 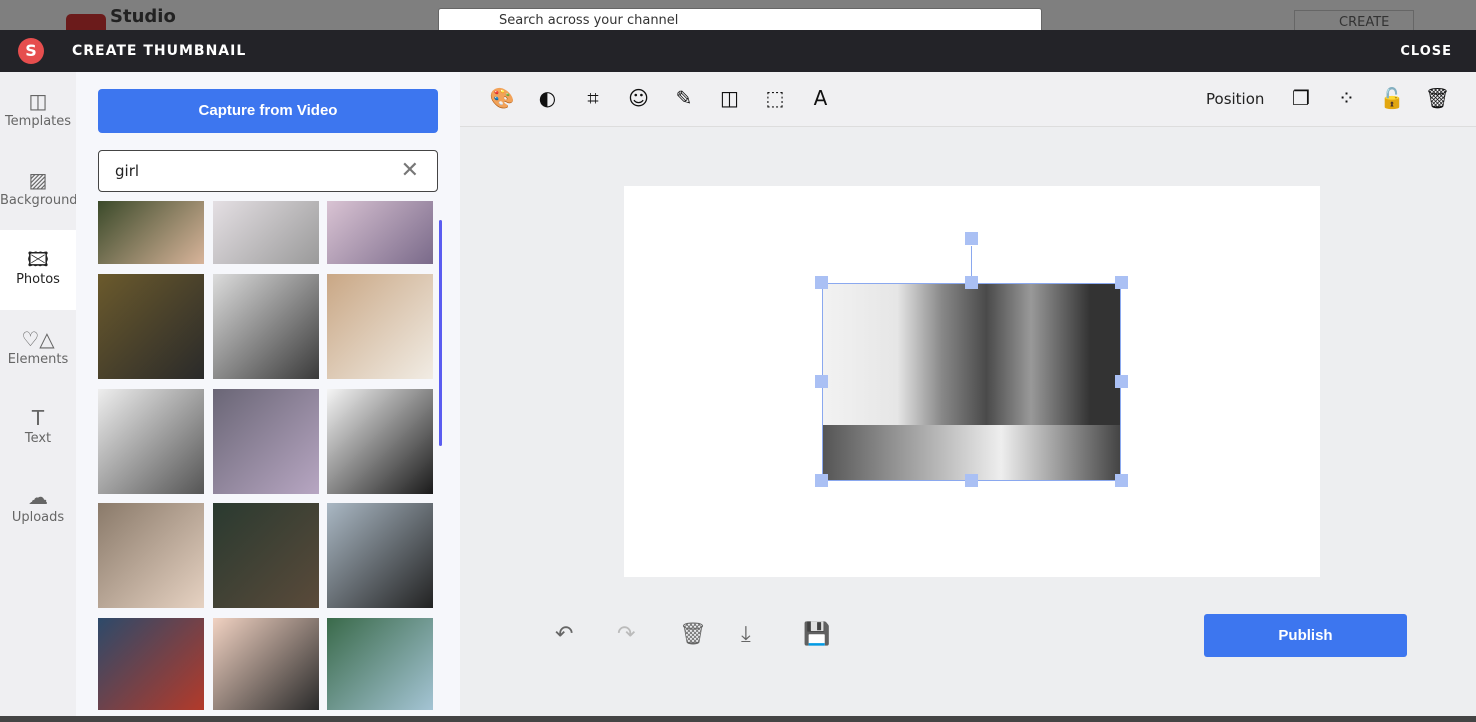 I want to click on photo-search-input: girl ✕, so click(x=268, y=171).